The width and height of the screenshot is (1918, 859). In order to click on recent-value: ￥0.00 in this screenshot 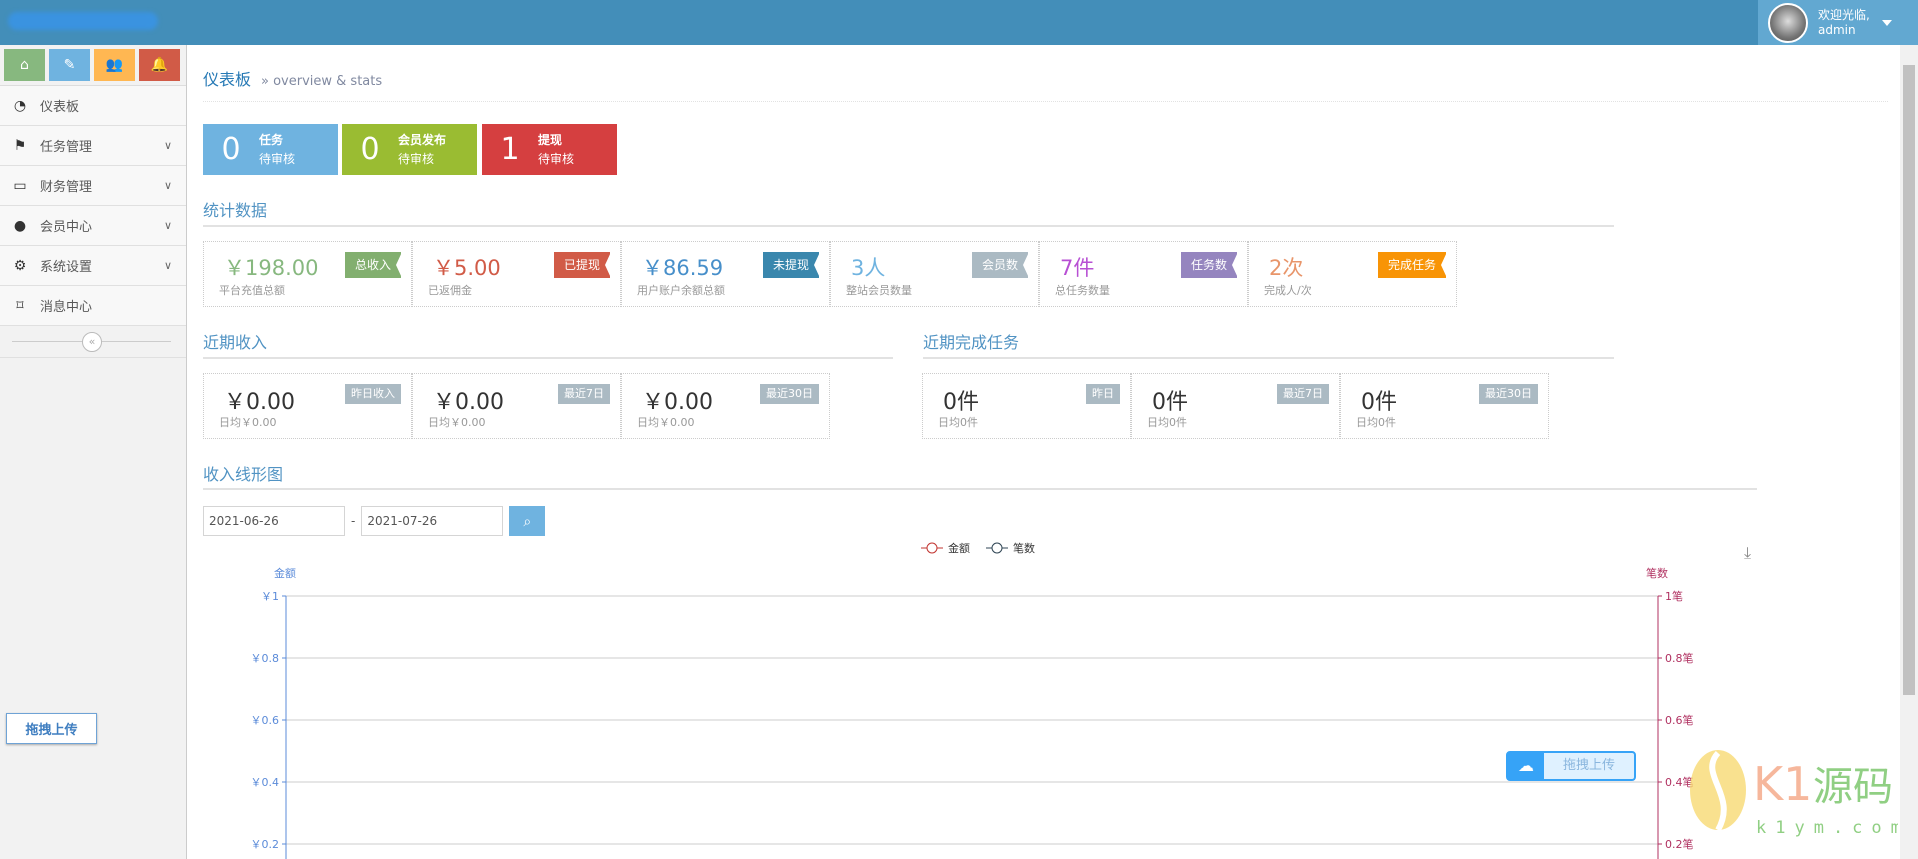, I will do `click(677, 402)`.